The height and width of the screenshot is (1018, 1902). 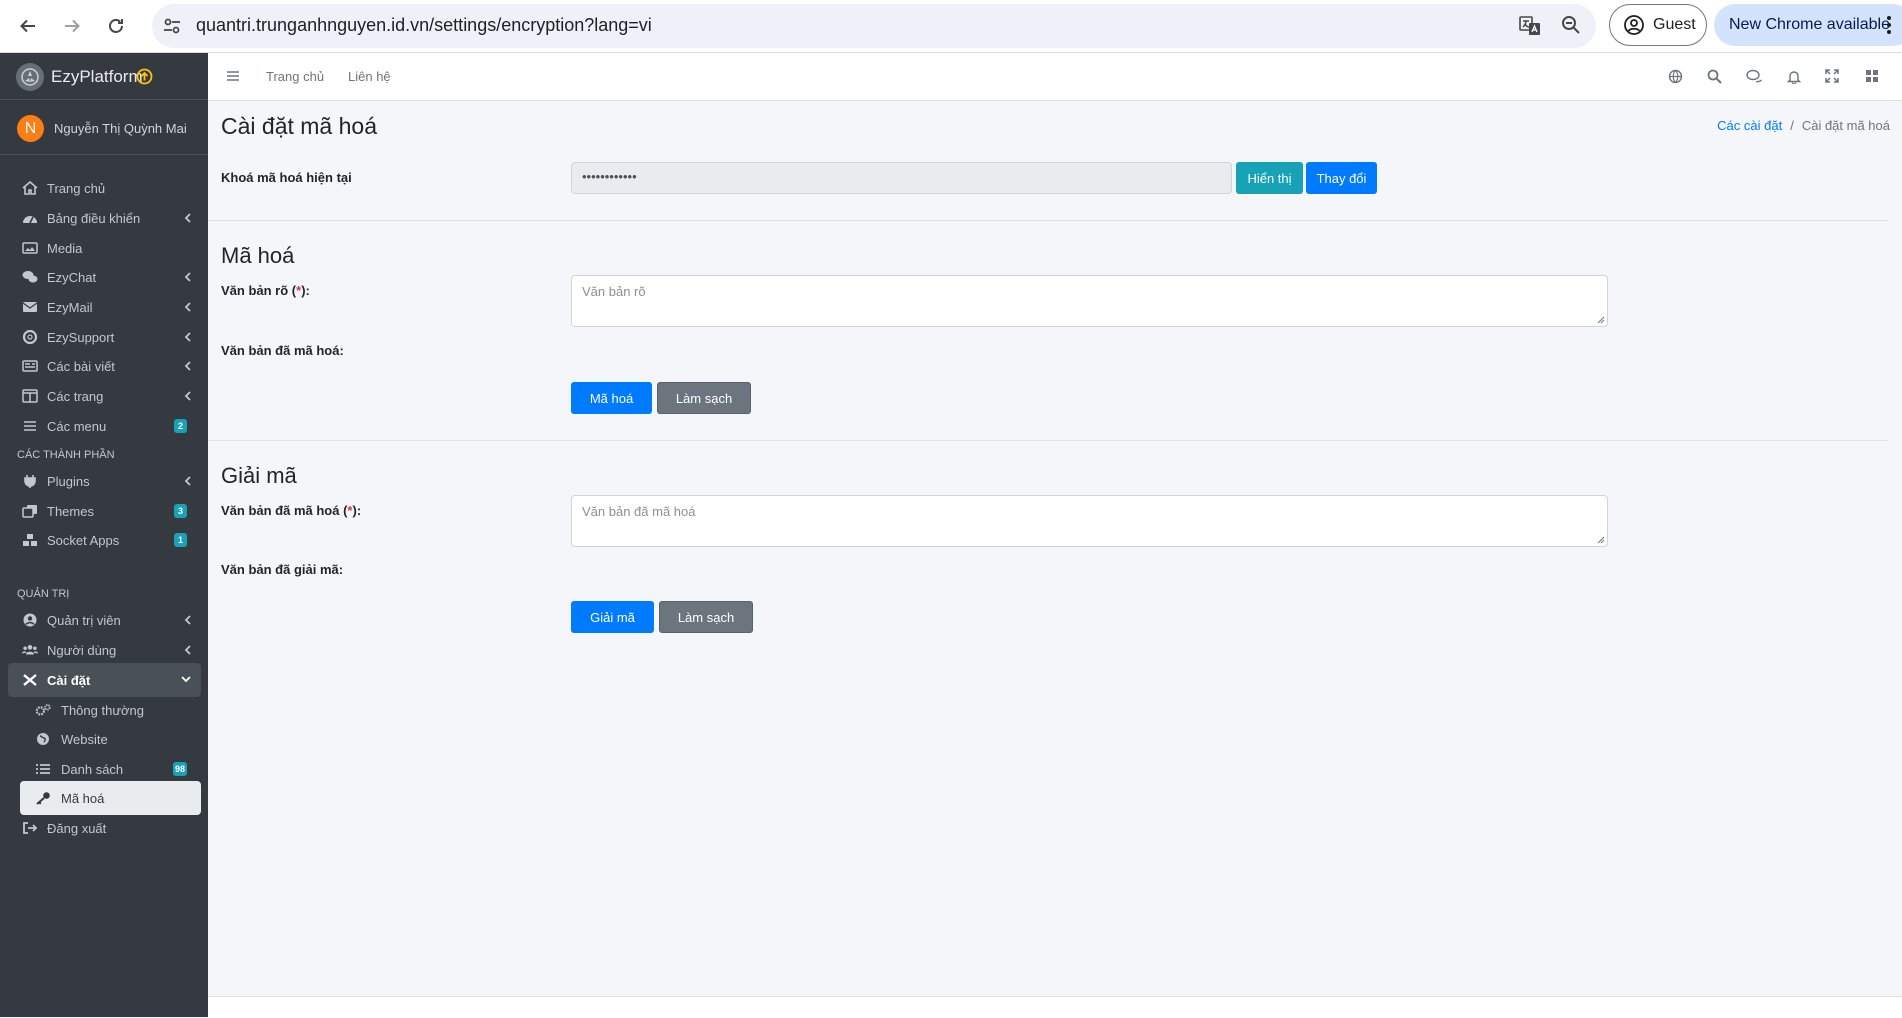 I want to click on language-globe-icon, so click(x=1675, y=76).